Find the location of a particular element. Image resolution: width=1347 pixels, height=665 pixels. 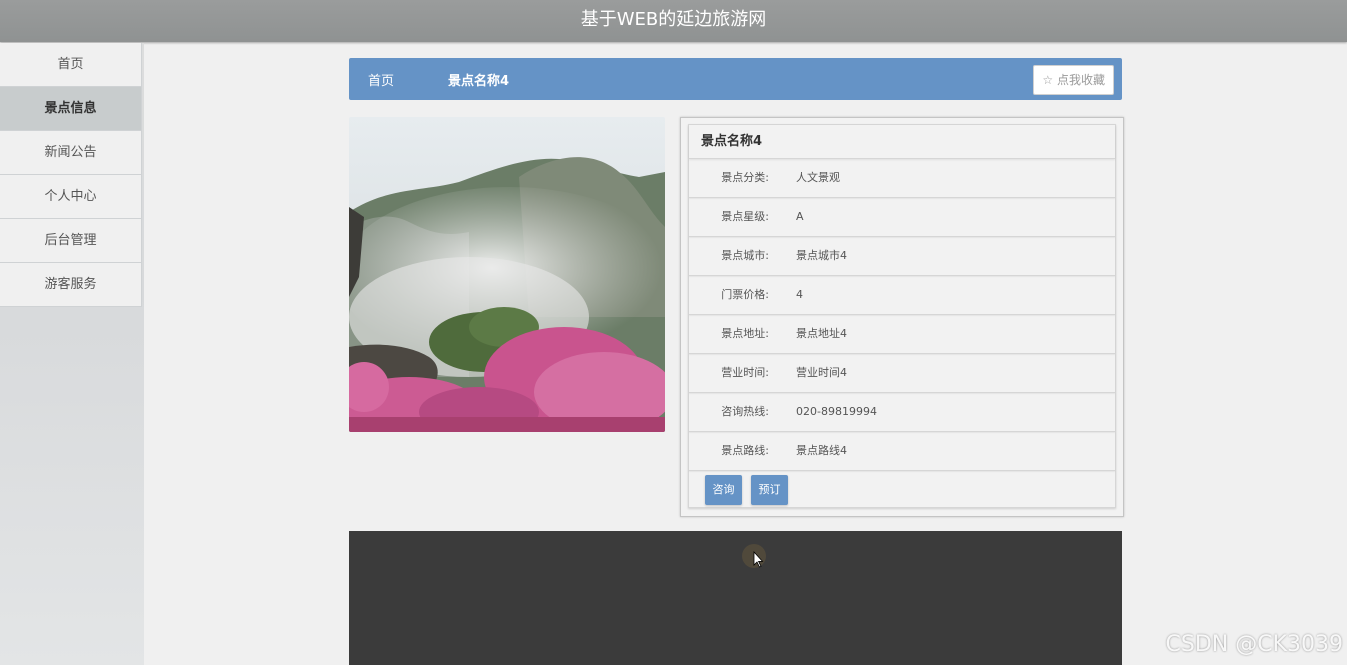

info-value: A is located at coordinates (800, 216).